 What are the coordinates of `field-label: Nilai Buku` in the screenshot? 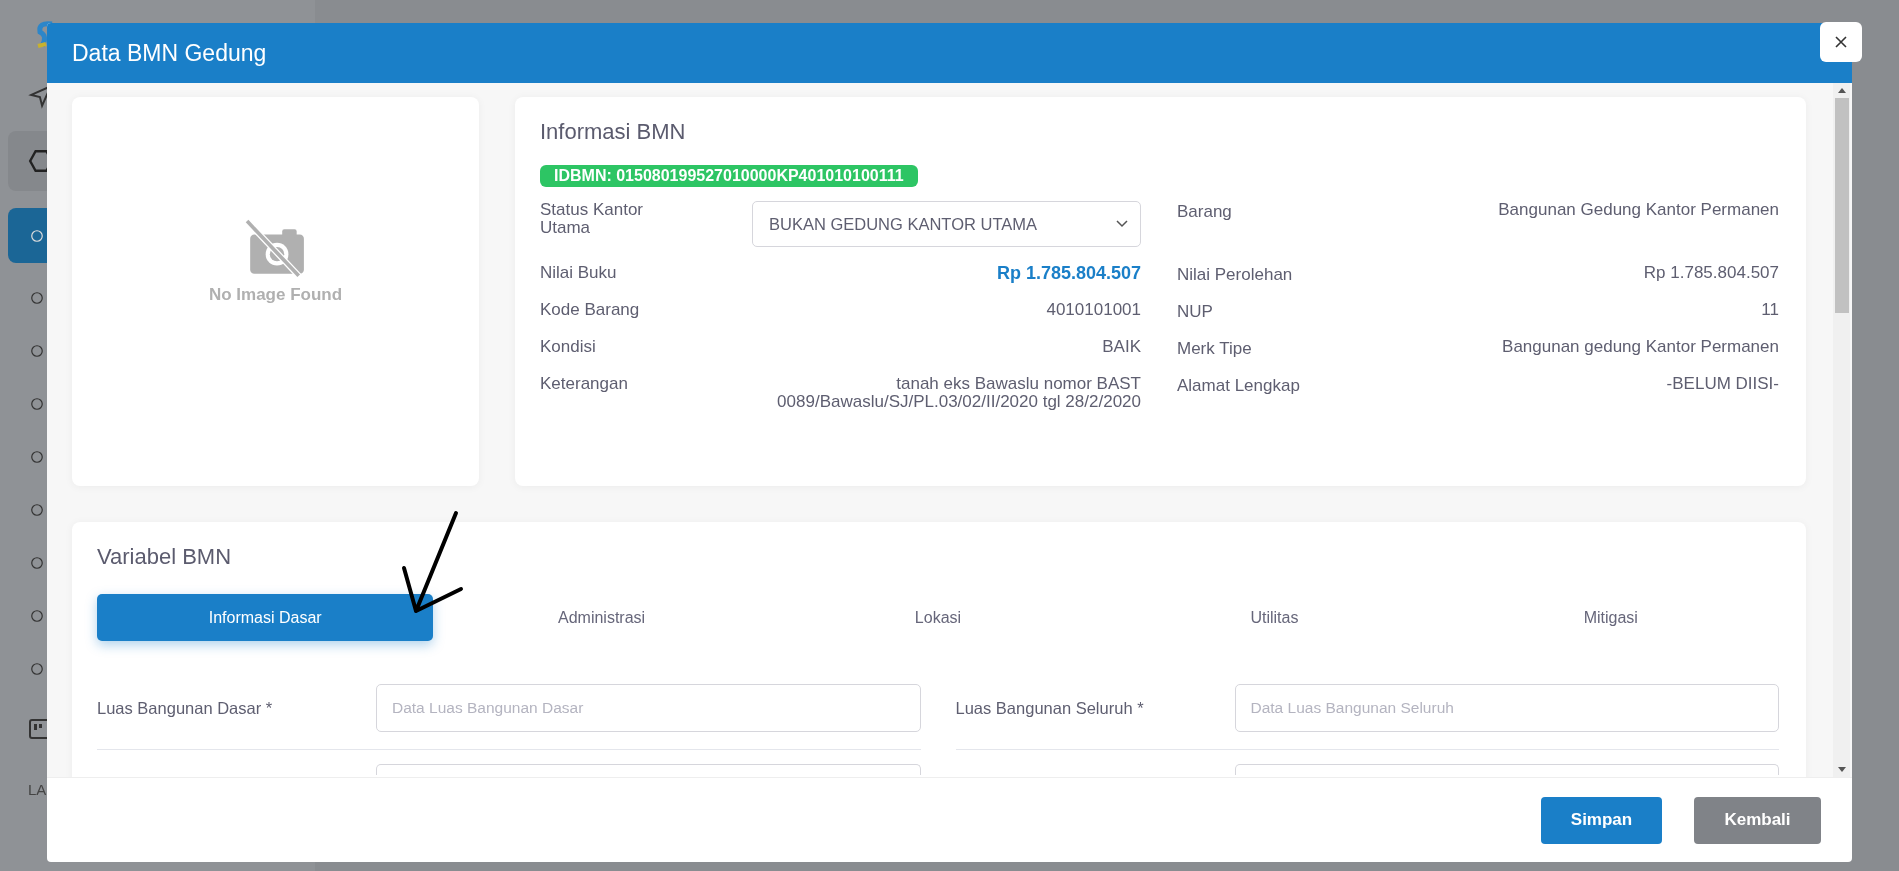 It's located at (579, 273).